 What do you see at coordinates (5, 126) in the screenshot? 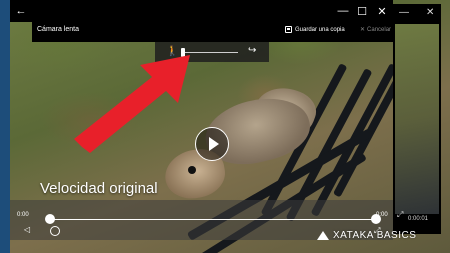
I see `desktop-background` at bounding box center [5, 126].